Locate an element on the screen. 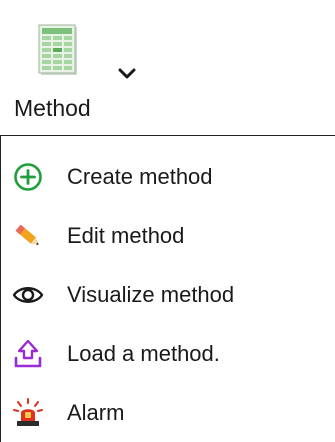 The width and height of the screenshot is (335, 442). menu-item-label: Load a method. is located at coordinates (143, 353).